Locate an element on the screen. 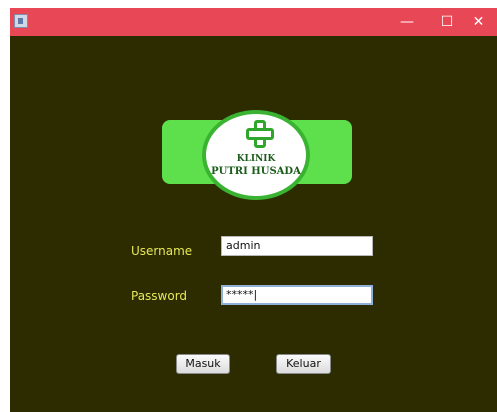 The width and height of the screenshot is (497, 412). title-bar: — ☐ ✕ is located at coordinates (253, 22).